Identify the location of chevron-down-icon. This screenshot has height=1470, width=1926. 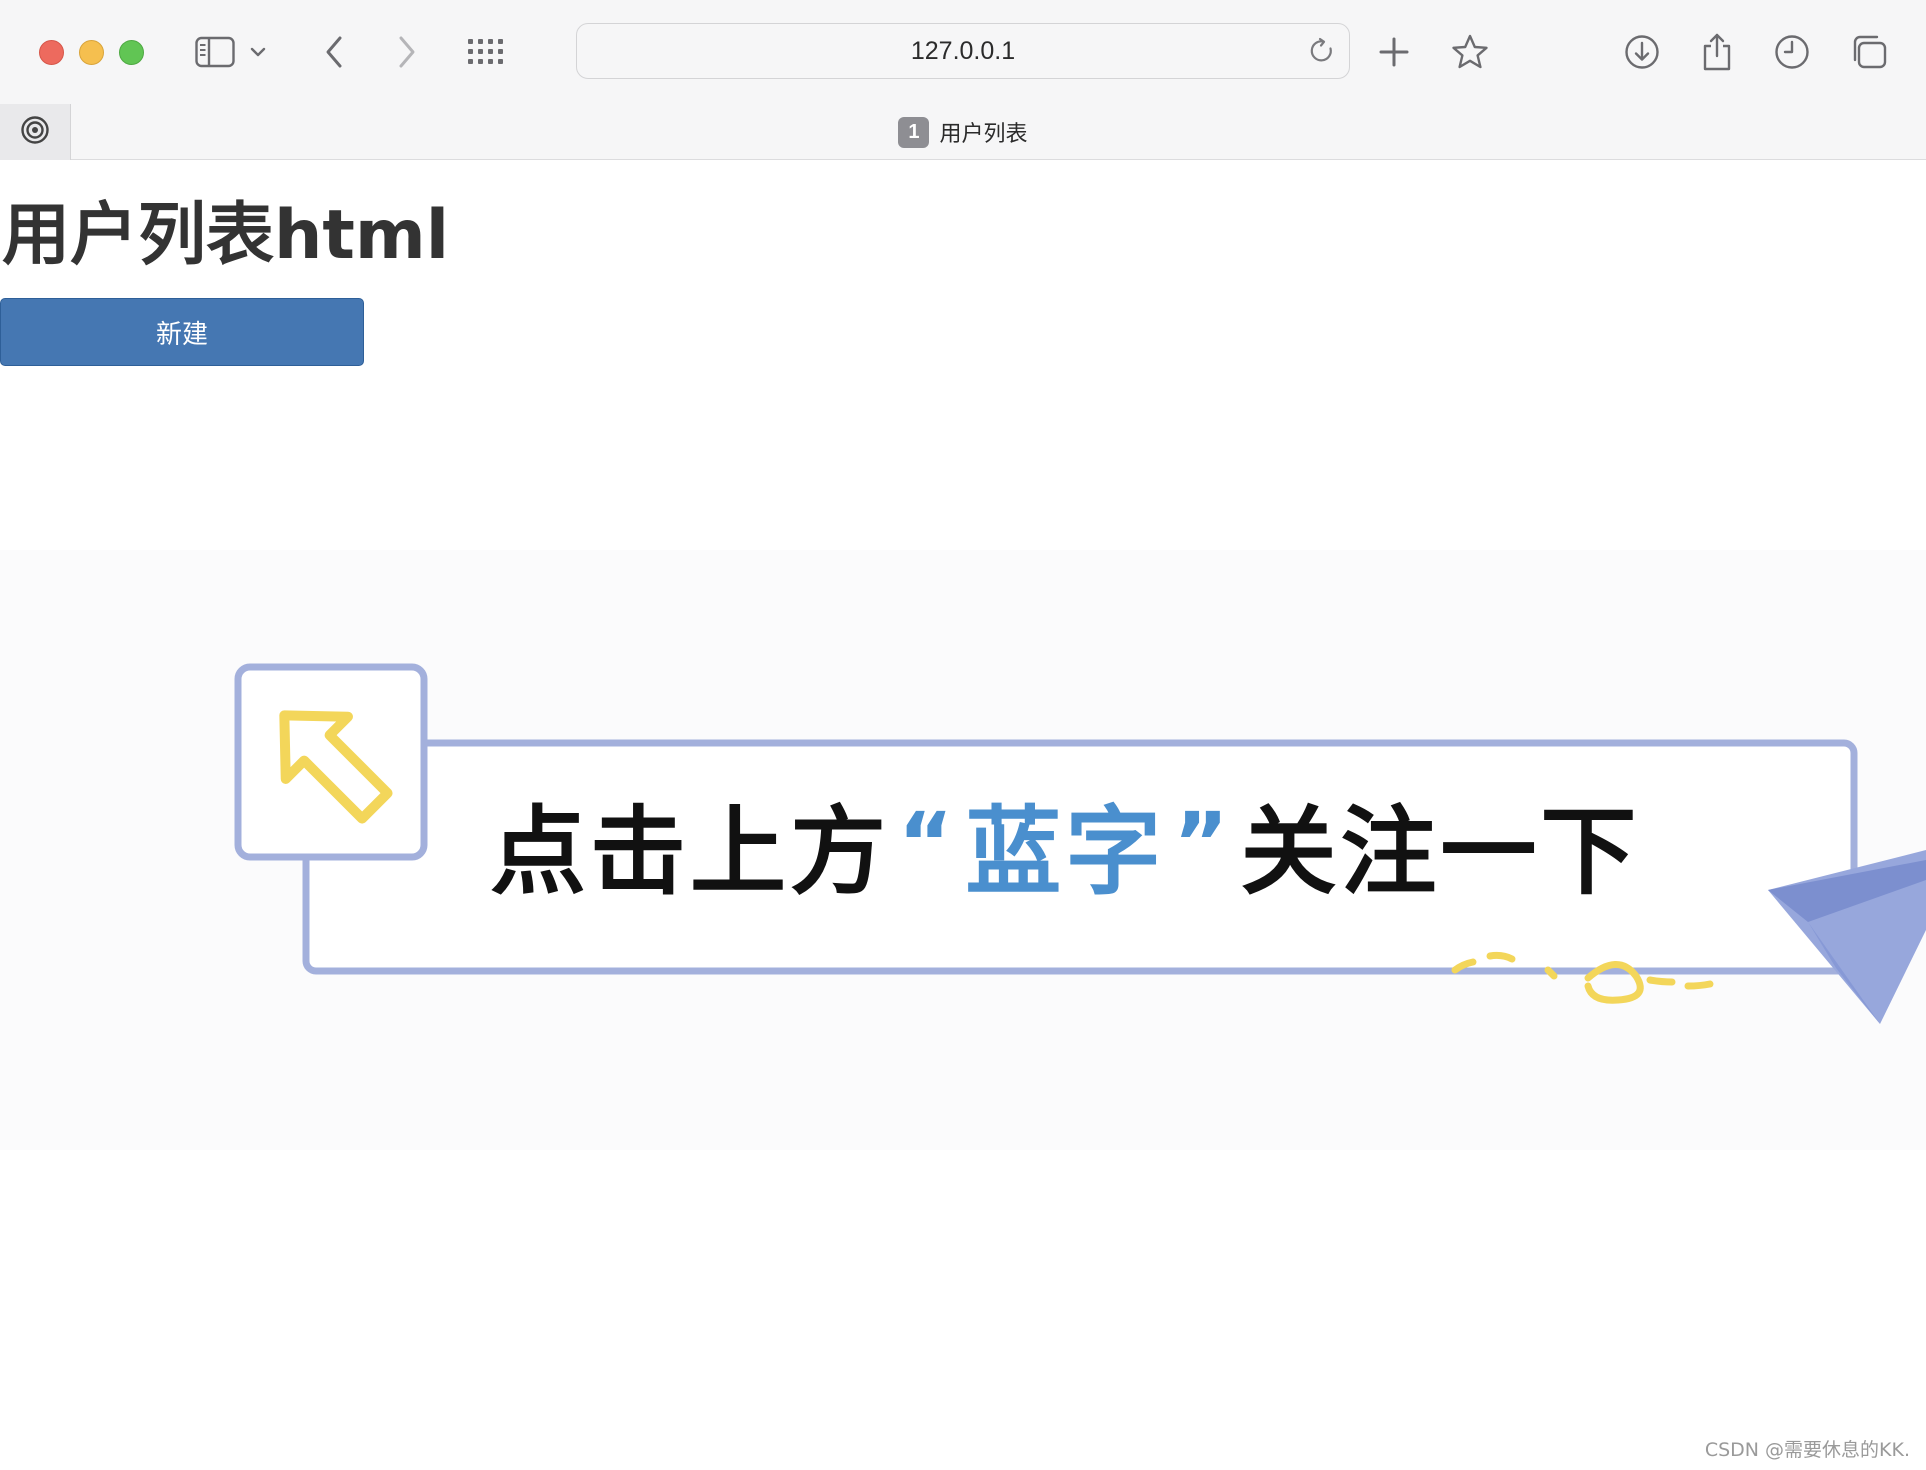
(258, 52).